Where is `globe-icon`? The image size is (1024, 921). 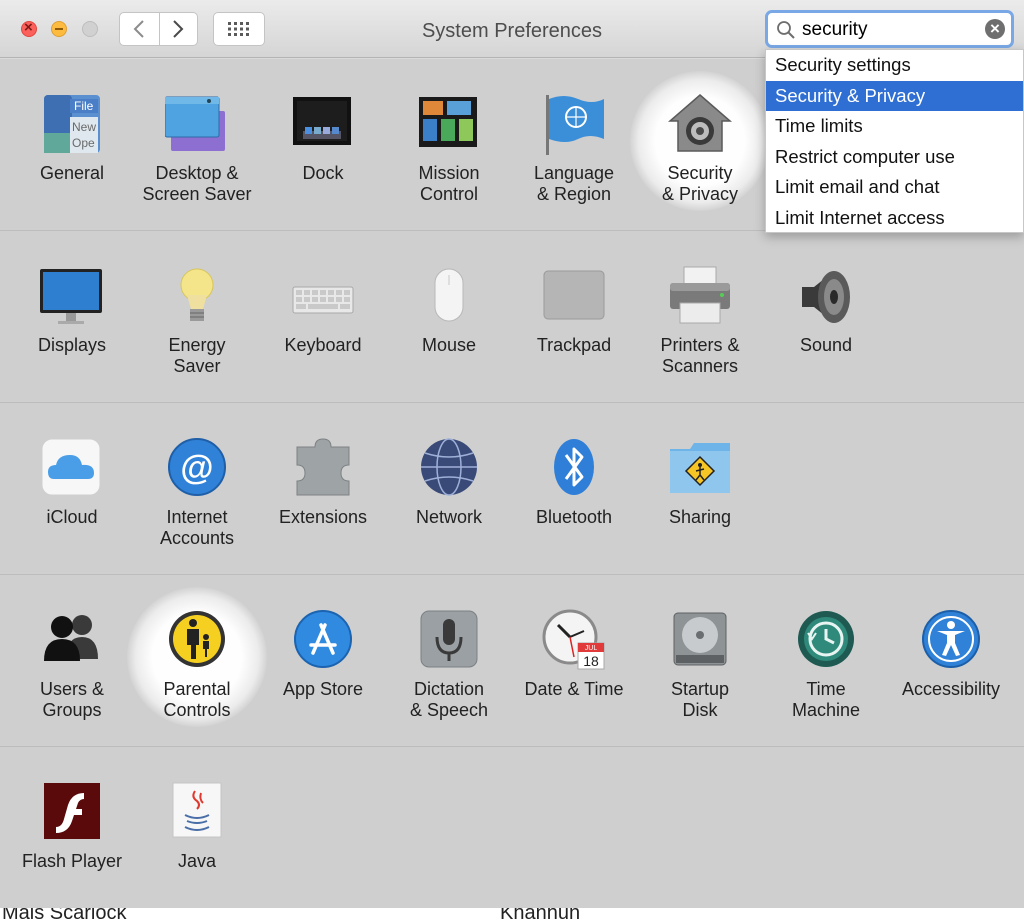
globe-icon is located at coordinates (449, 467).